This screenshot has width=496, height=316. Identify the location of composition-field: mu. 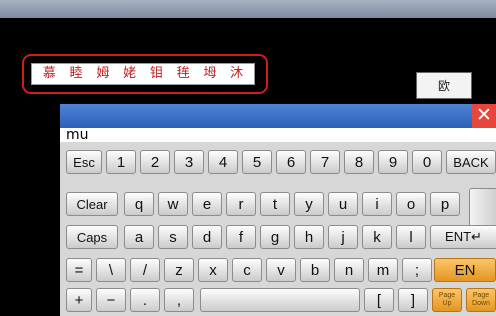
(278, 135).